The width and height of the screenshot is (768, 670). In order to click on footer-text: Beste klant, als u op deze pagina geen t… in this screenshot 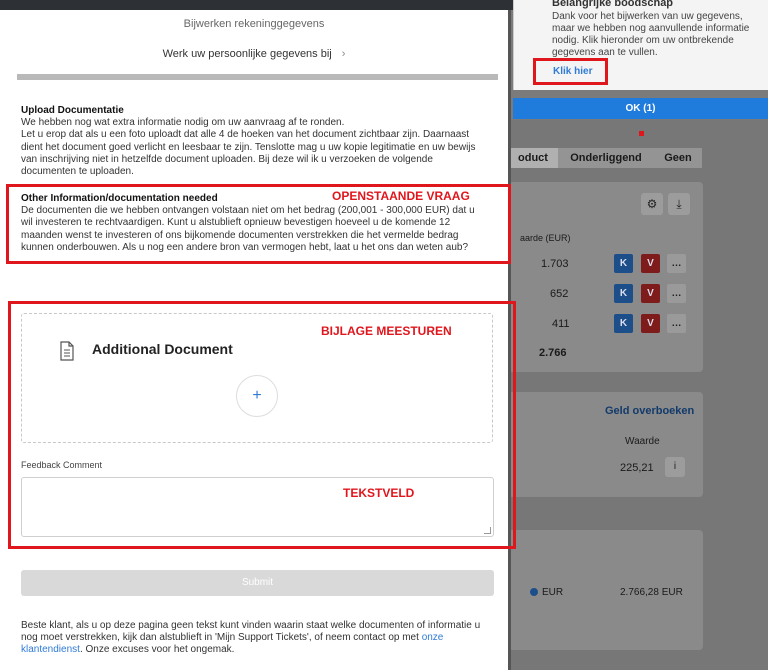, I will do `click(260, 638)`.